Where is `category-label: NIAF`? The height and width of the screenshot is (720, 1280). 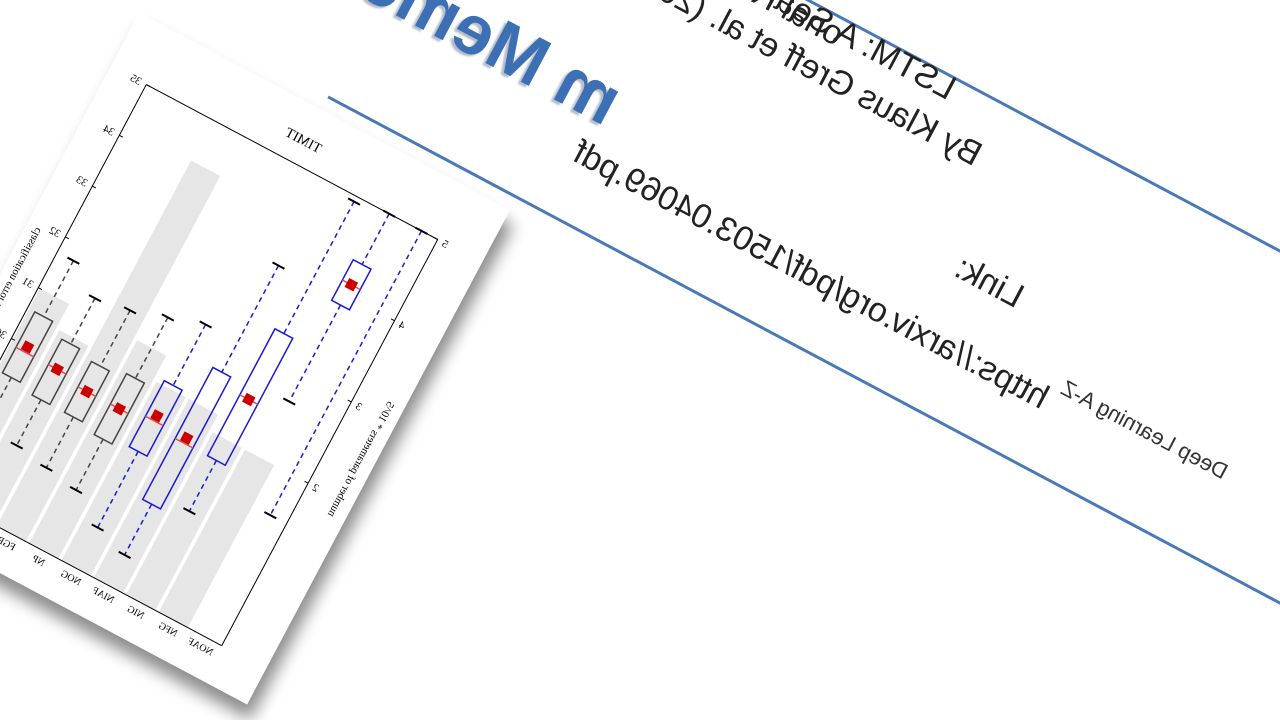
category-label: NIAF is located at coordinates (103, 595).